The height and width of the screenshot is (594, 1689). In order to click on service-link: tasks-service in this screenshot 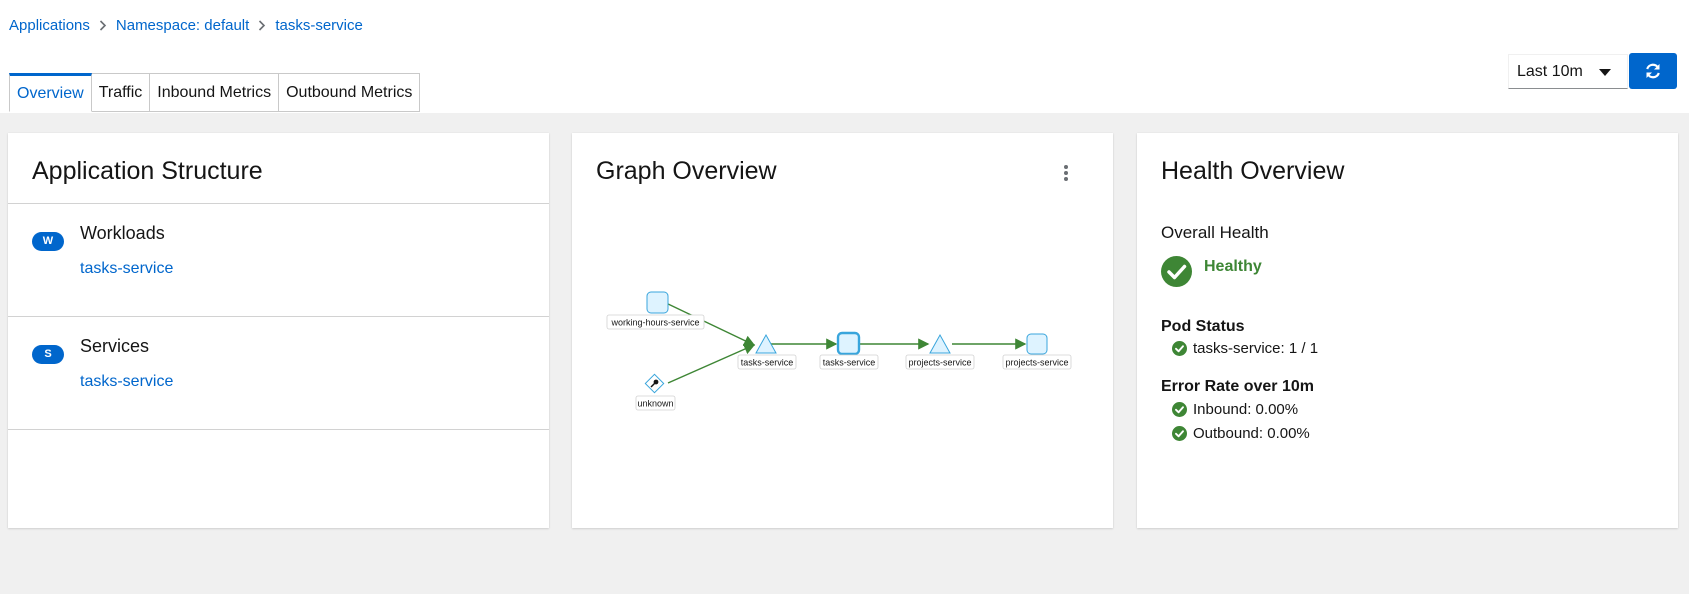, I will do `click(126, 382)`.